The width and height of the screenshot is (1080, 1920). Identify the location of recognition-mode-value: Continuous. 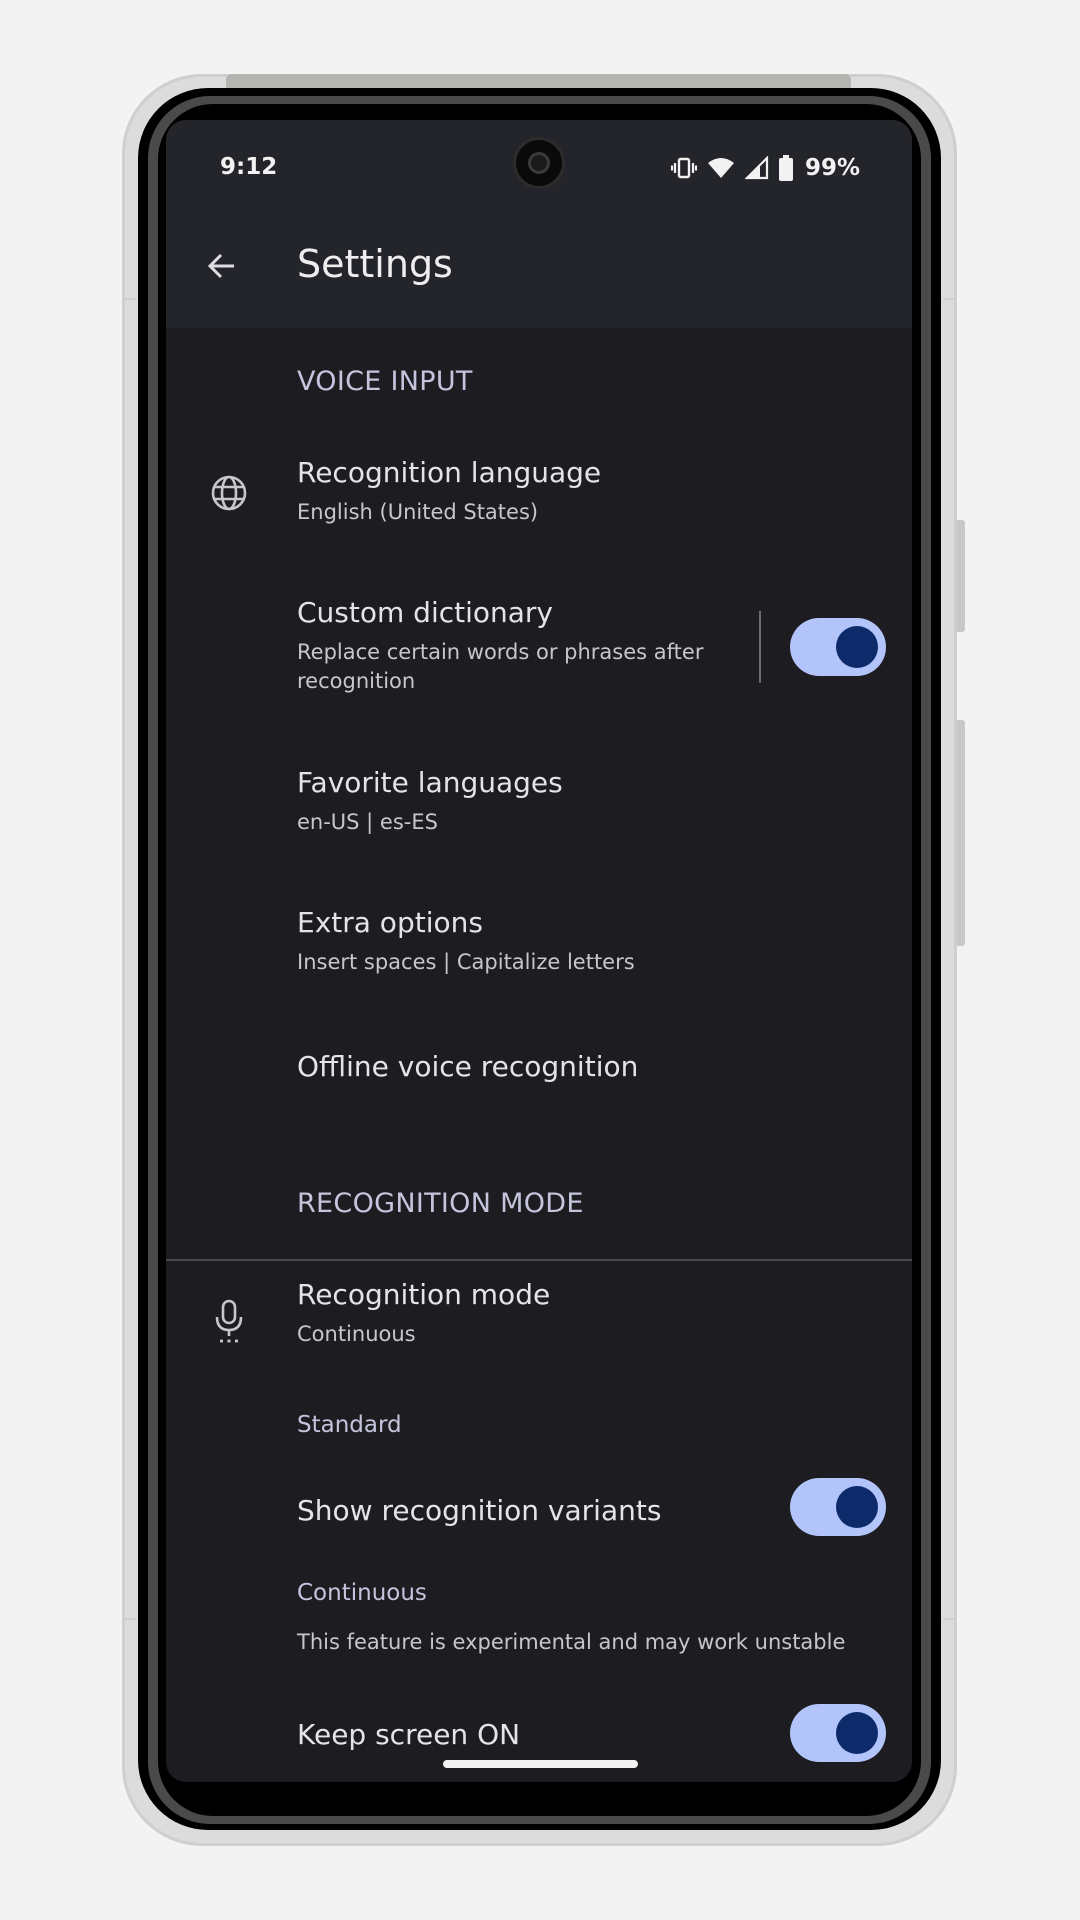
(356, 1334).